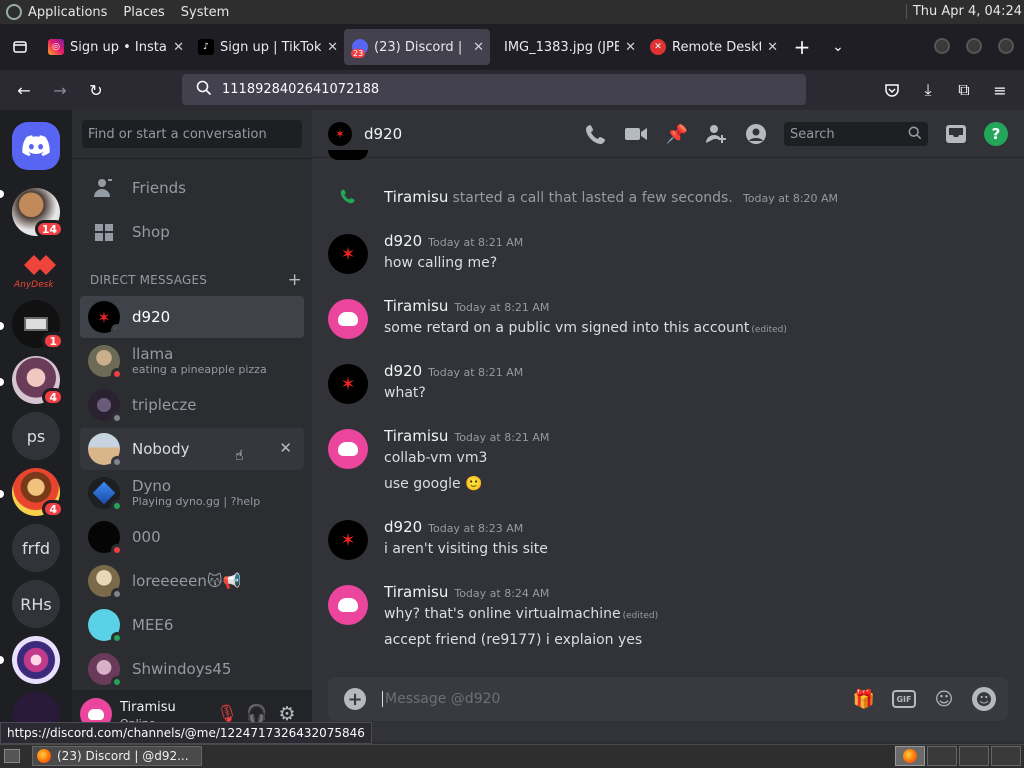 The image size is (1024, 768). I want to click on gift-icon: 🎁, so click(864, 699).